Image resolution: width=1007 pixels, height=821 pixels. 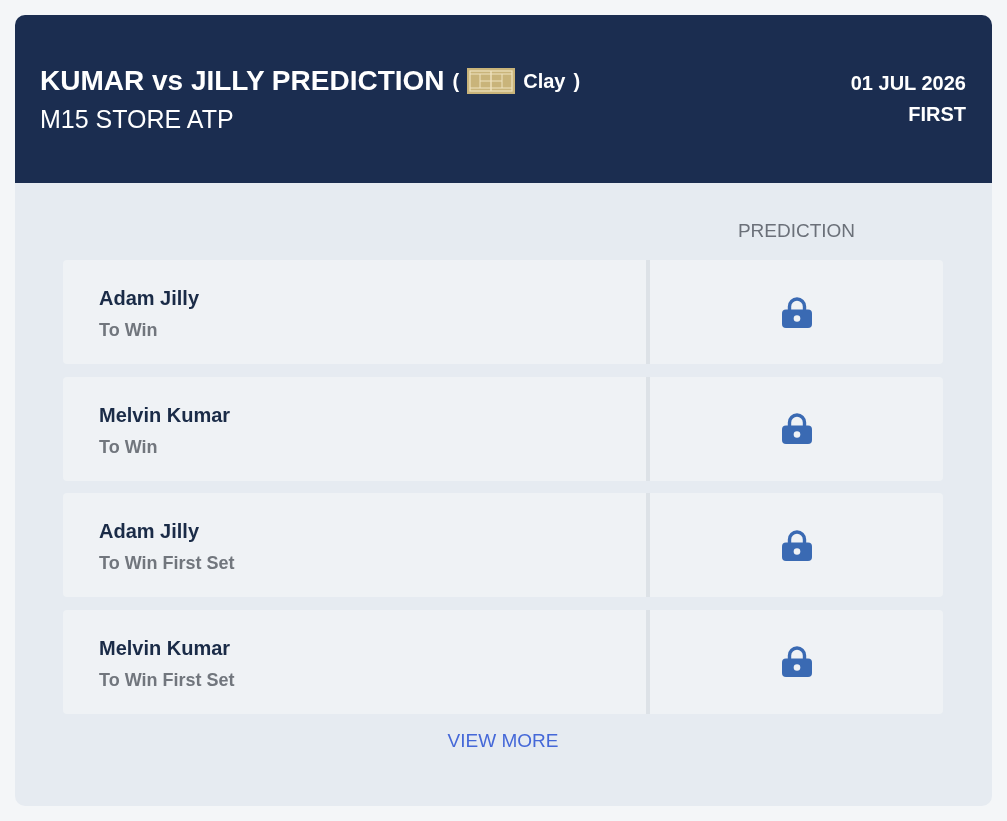 I want to click on match-title: KUMAR vs JILLY PREDICTION, so click(x=242, y=81).